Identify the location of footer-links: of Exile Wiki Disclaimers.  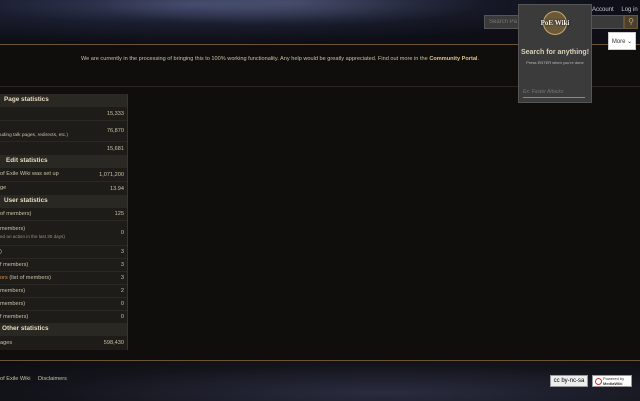
(36, 379).